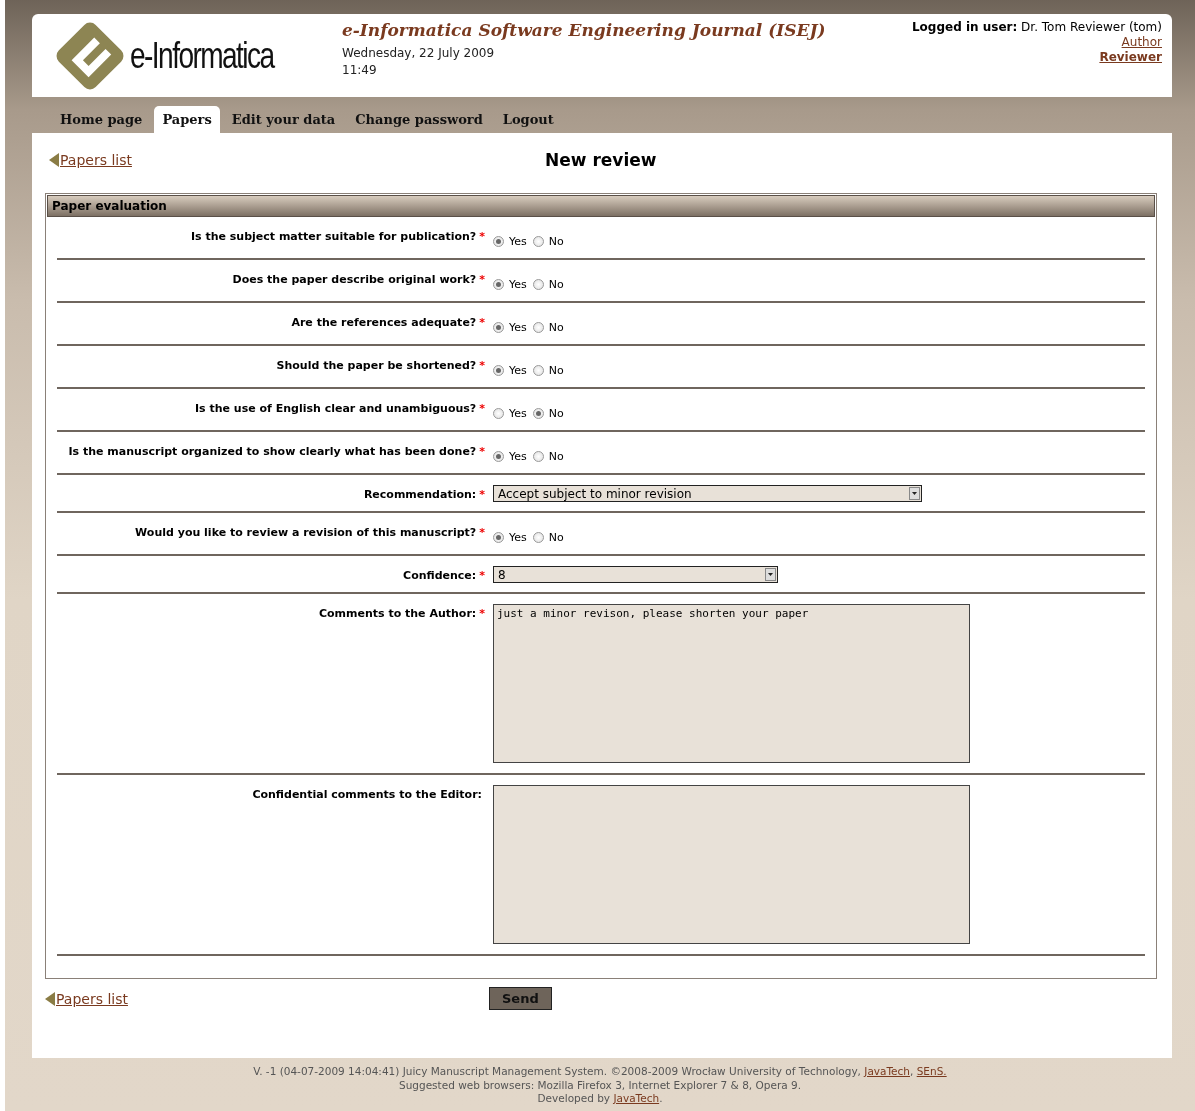  What do you see at coordinates (272, 451) in the screenshot?
I see `field-label: Is the manuscript organized to show clearly what has been done?` at bounding box center [272, 451].